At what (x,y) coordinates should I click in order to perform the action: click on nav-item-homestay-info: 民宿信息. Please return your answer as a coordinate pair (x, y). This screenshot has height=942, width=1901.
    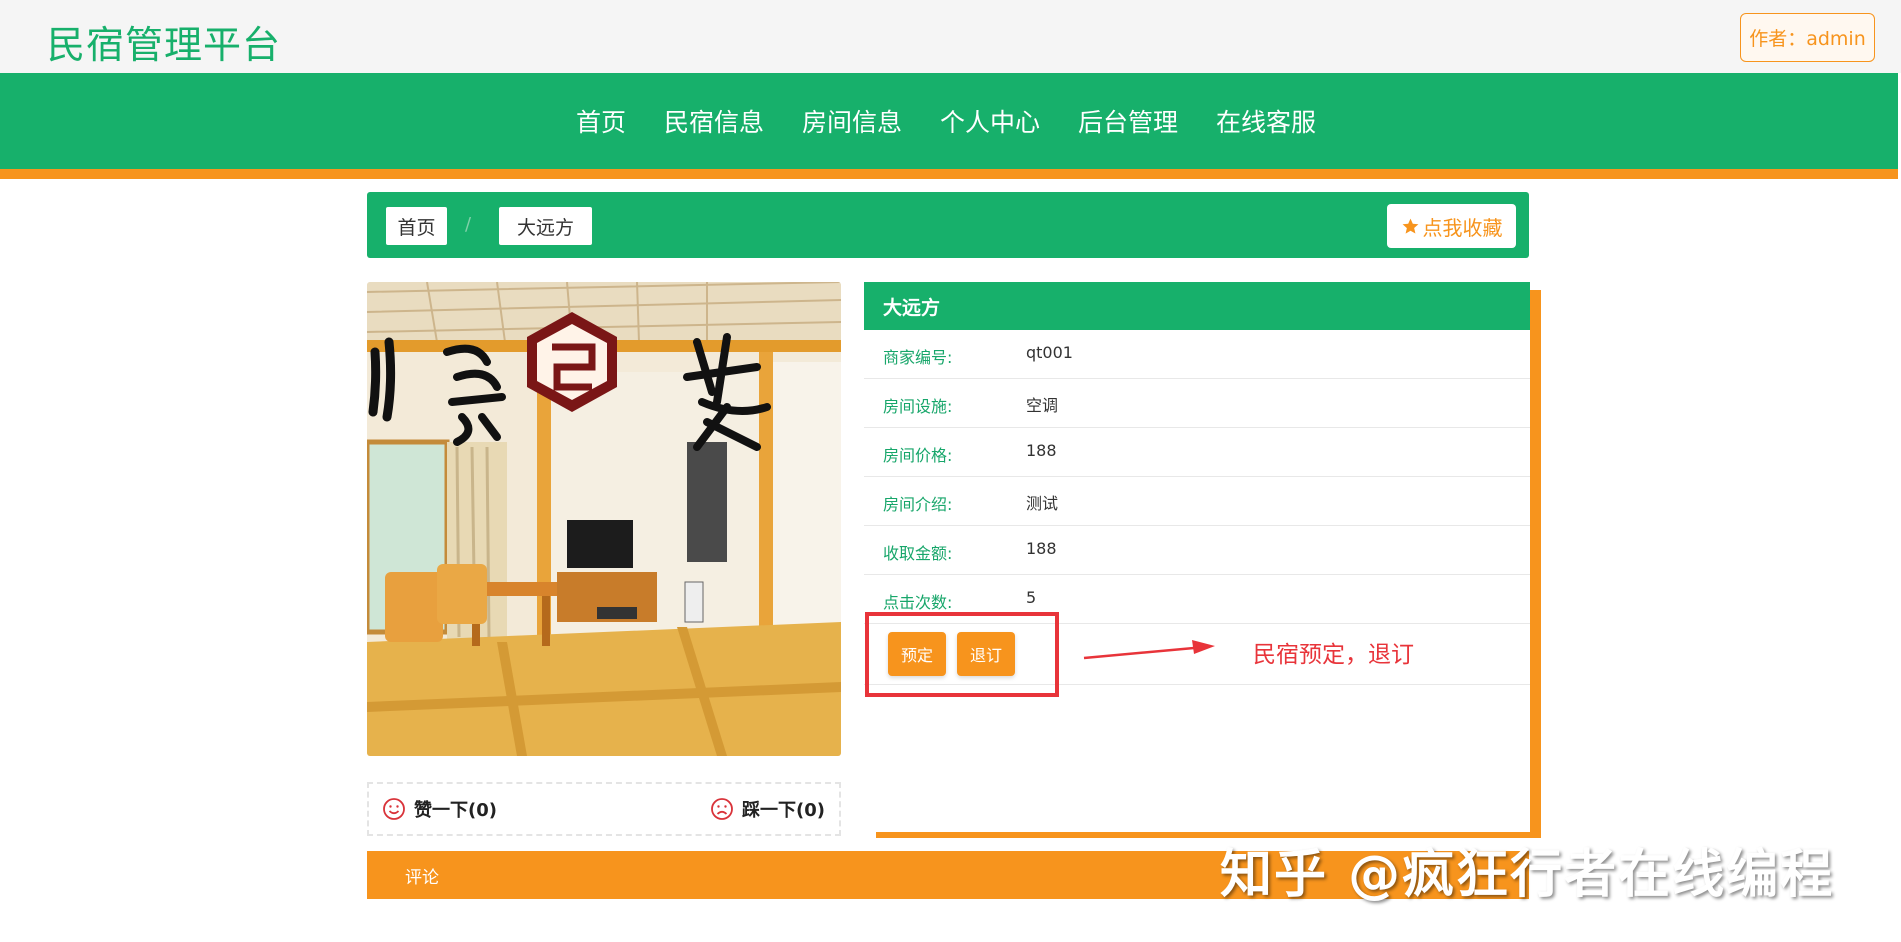
    Looking at the image, I should click on (714, 121).